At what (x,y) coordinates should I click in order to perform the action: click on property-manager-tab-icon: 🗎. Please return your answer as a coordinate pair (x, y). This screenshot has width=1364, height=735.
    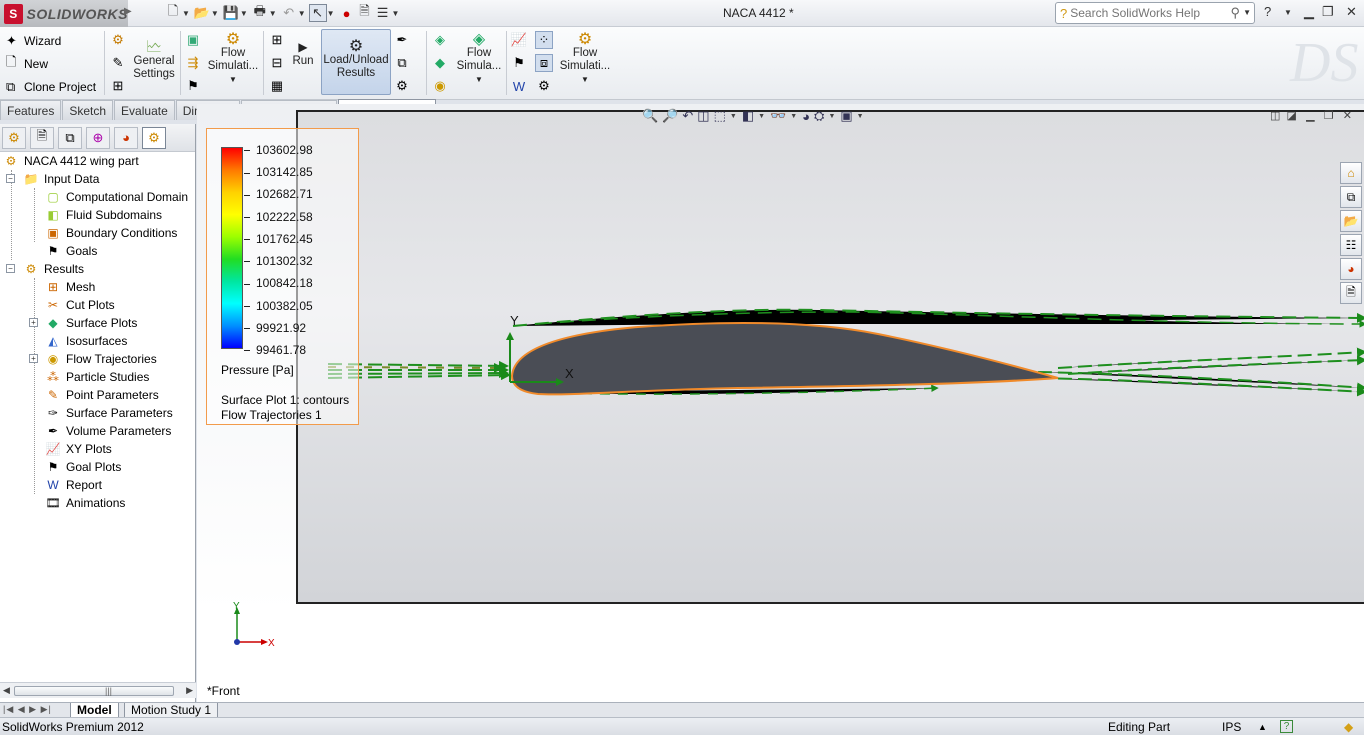
    Looking at the image, I should click on (42, 137).